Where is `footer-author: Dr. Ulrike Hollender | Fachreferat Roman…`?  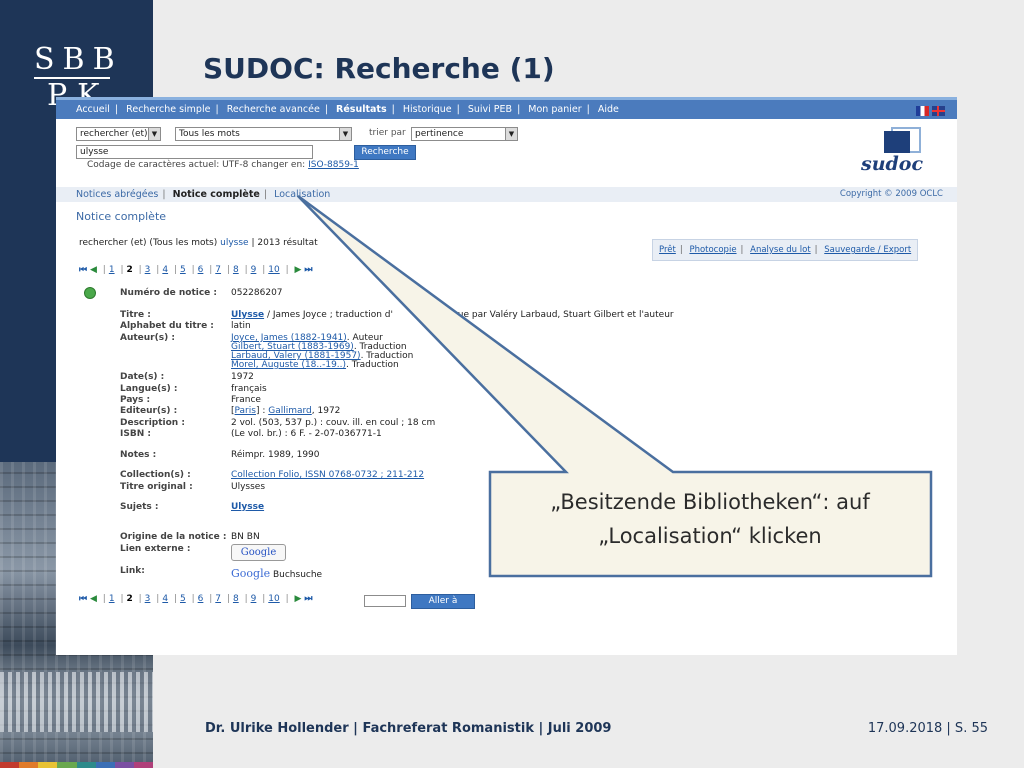 footer-author: Dr. Ulrike Hollender | Fachreferat Roman… is located at coordinates (408, 728).